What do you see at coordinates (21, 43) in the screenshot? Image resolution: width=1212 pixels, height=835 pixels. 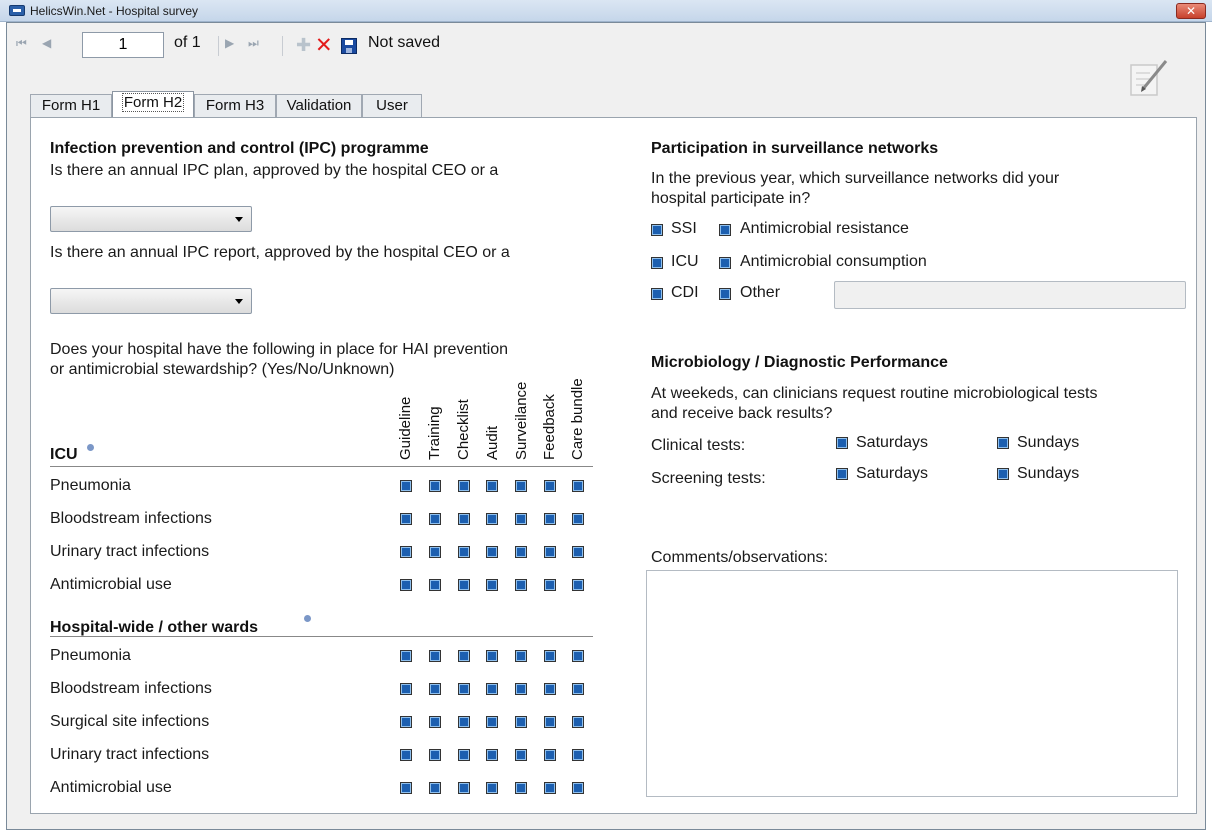 I see `nav-first-icon: ⏮` at bounding box center [21, 43].